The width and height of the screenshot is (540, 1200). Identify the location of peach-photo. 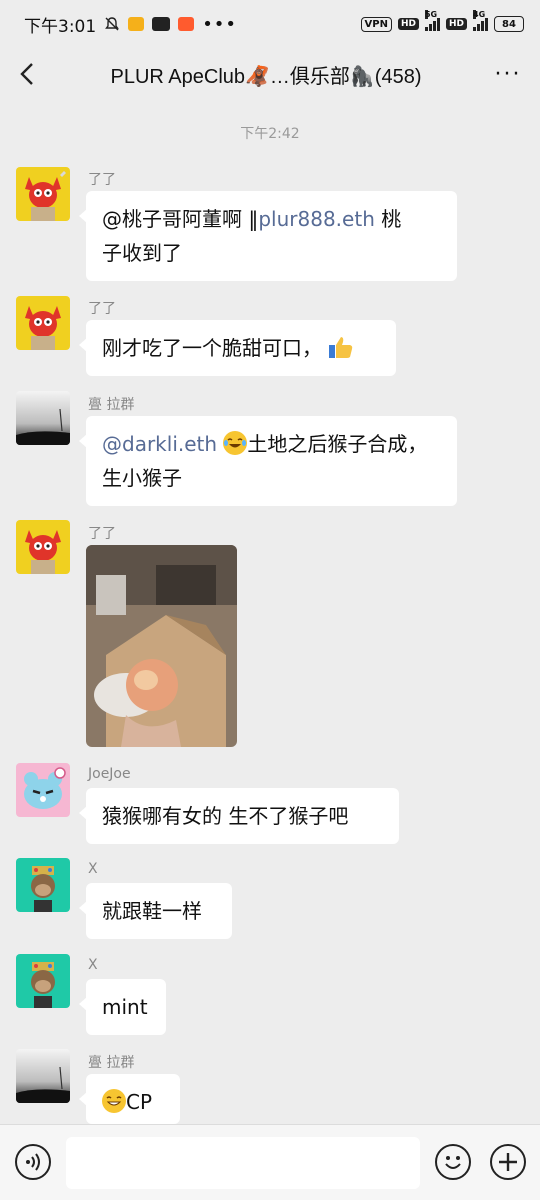
(161, 646).